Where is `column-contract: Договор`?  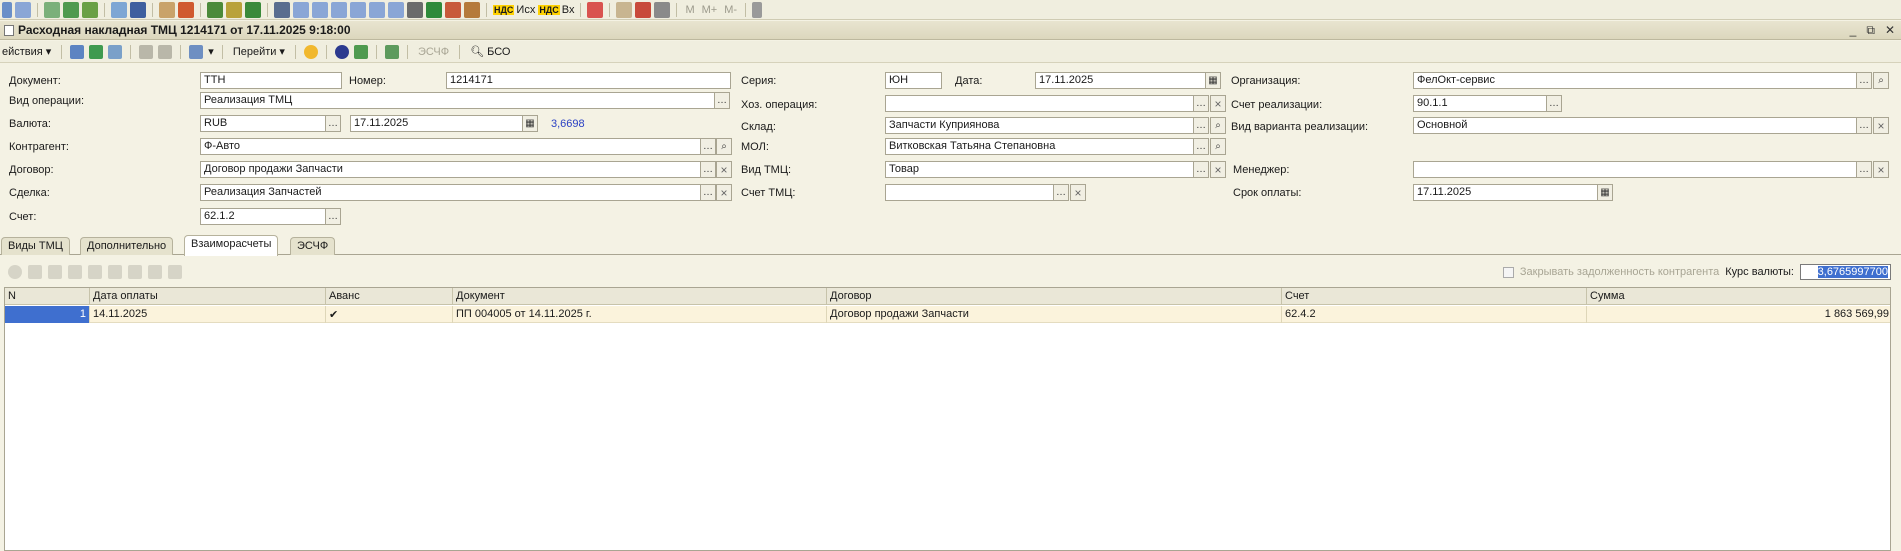 column-contract: Договор is located at coordinates (1054, 296).